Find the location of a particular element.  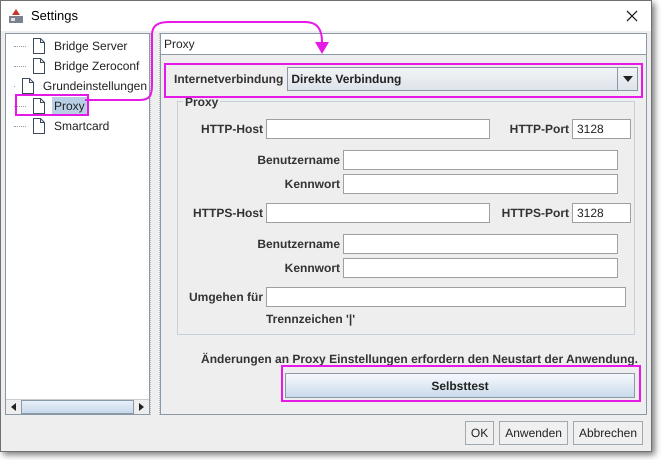

field-label: HTTPS-Port is located at coordinates (535, 213).